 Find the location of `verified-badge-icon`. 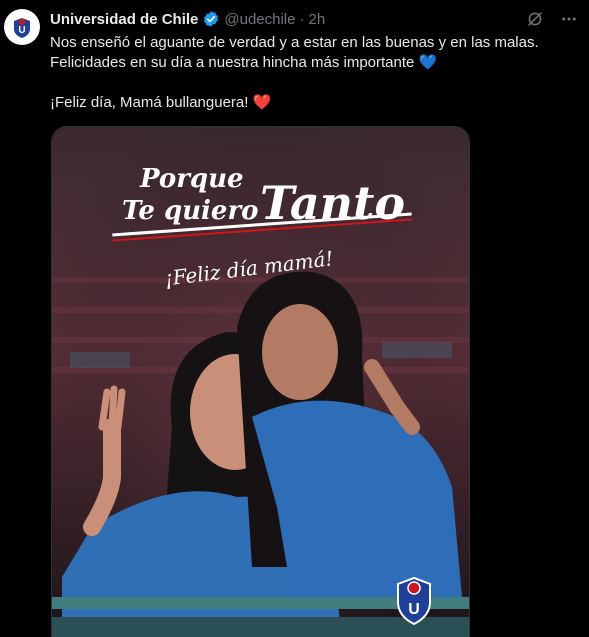

verified-badge-icon is located at coordinates (211, 19).